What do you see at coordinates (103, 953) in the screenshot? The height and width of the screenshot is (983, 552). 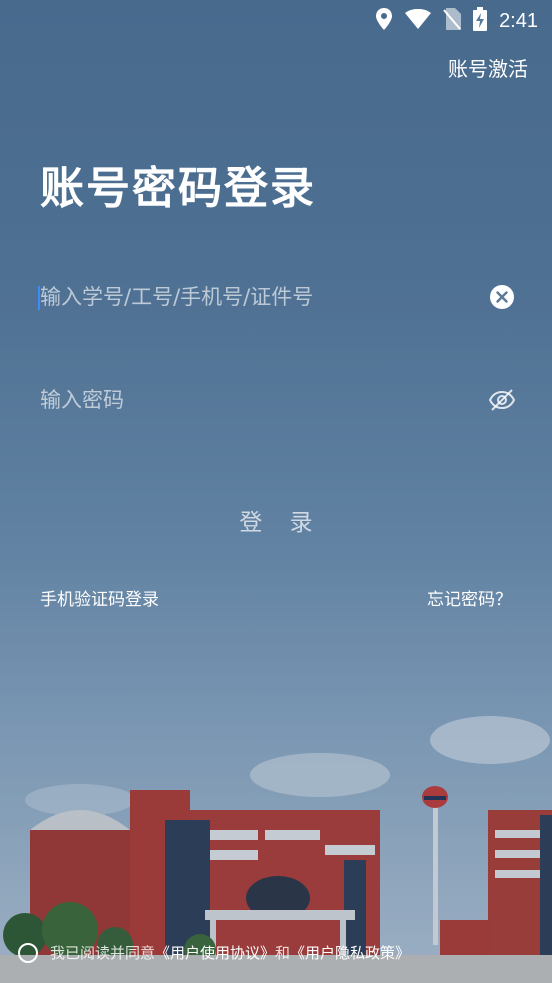 I see `agreement-prefix: 我已阅读并同意` at bounding box center [103, 953].